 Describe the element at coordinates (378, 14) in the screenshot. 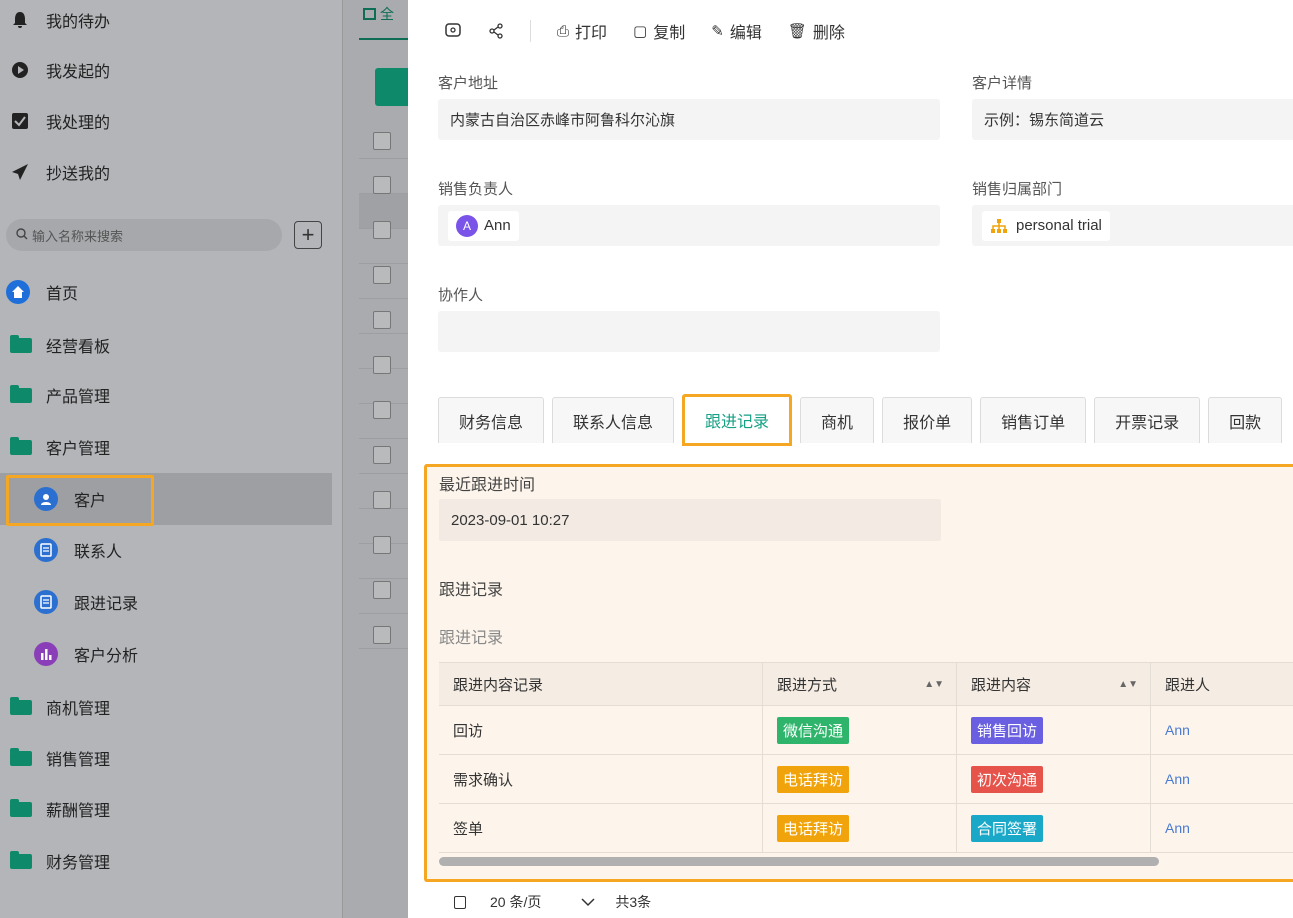

I see `tab-all: 全` at that location.